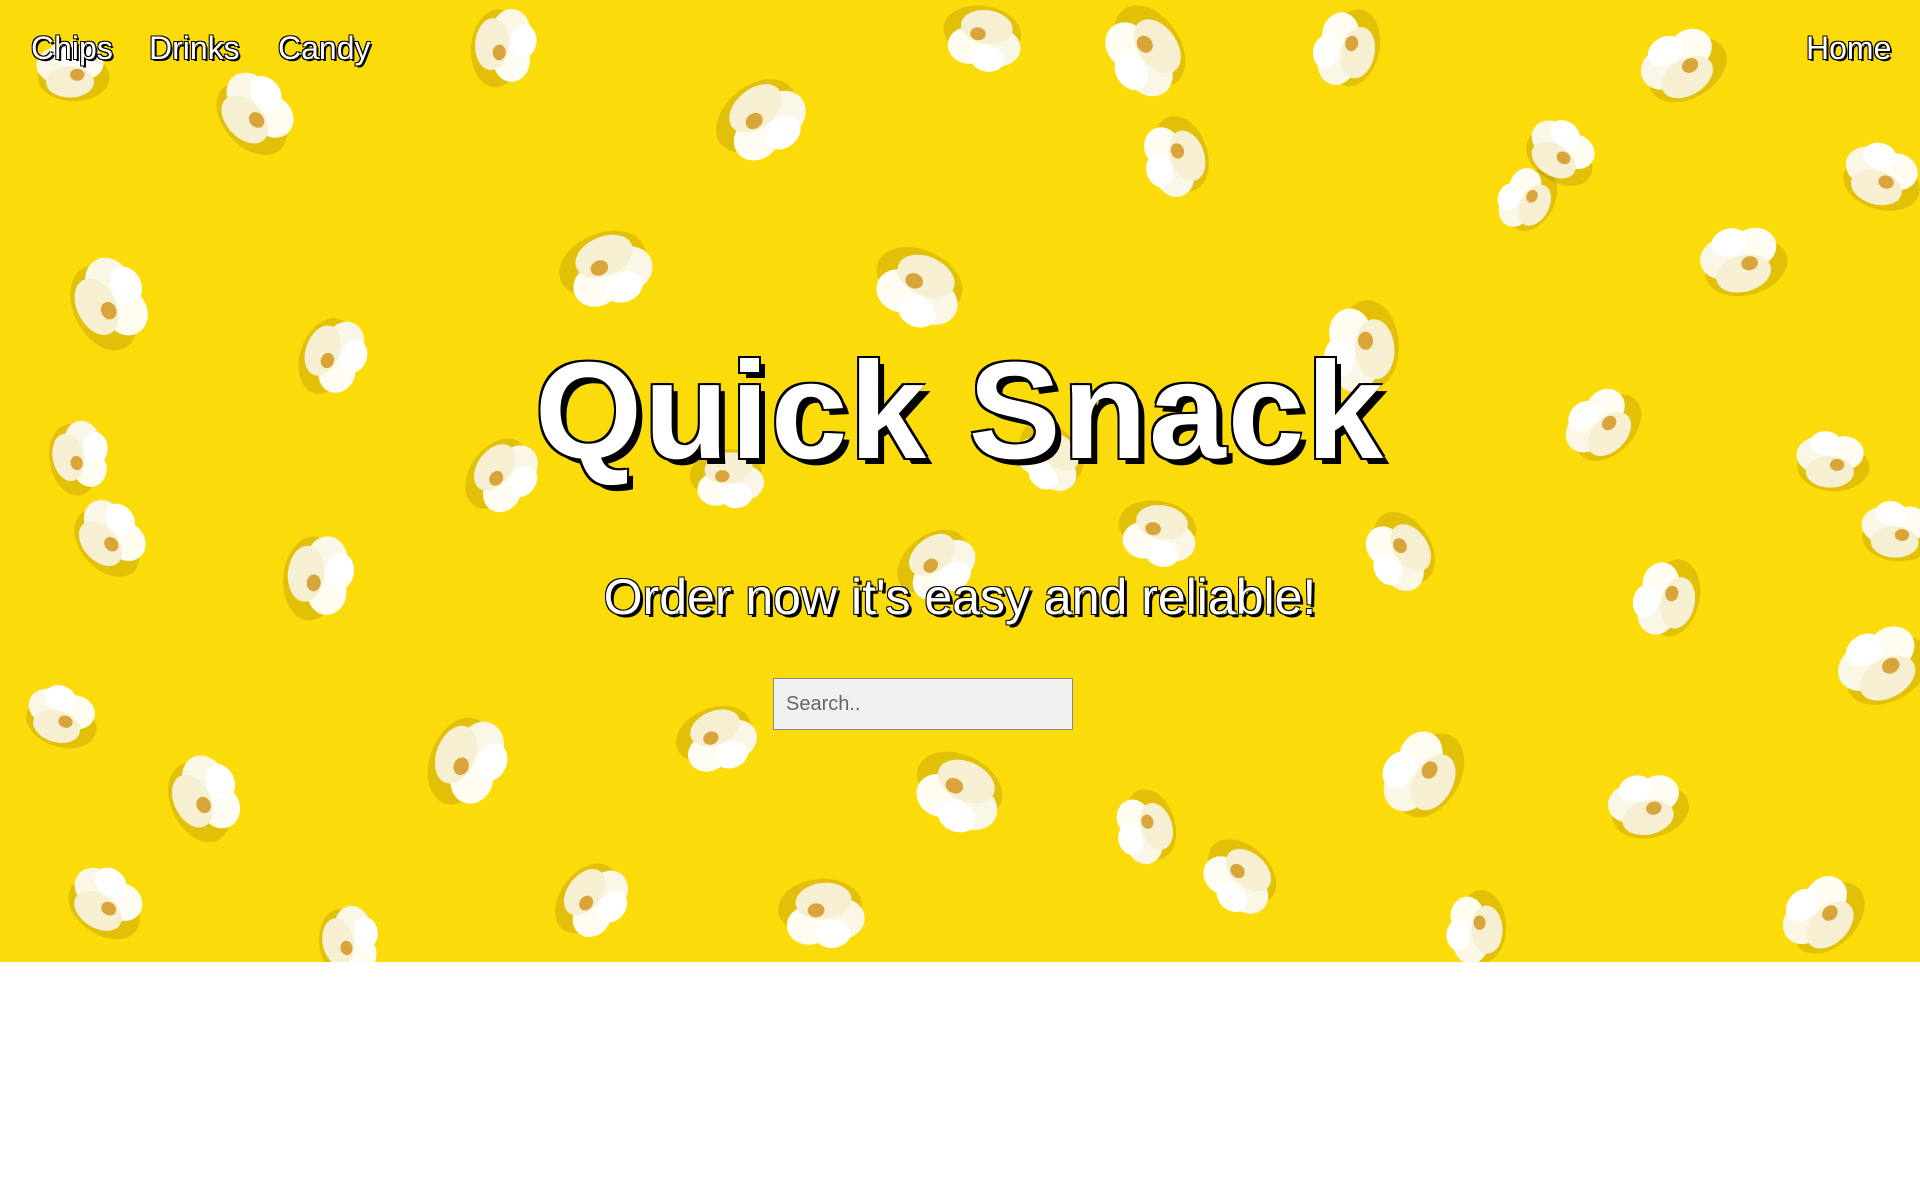  I want to click on nav-link-chips: Chips, so click(72, 48).